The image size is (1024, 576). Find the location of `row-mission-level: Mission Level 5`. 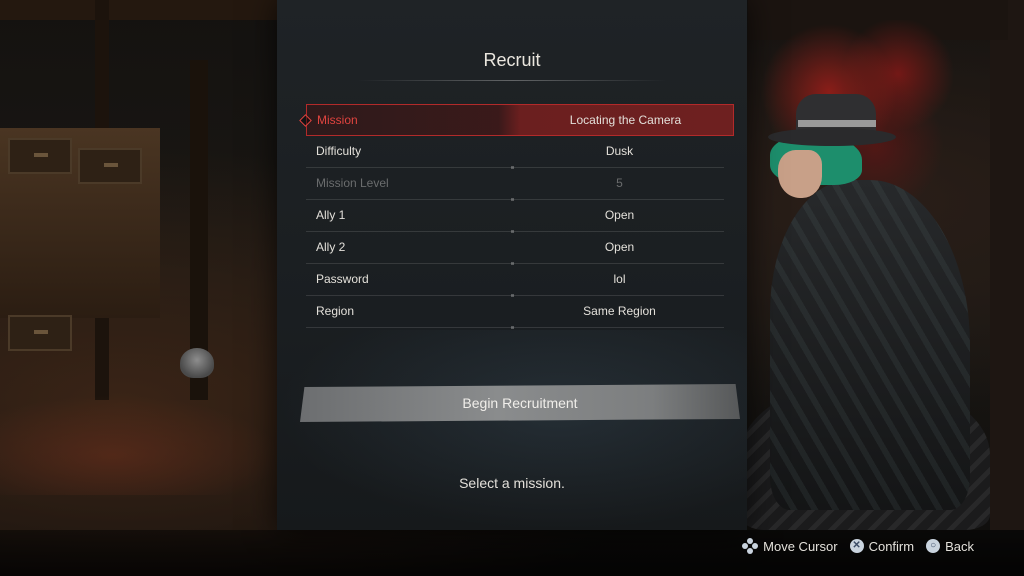

row-mission-level: Mission Level 5 is located at coordinates (515, 184).